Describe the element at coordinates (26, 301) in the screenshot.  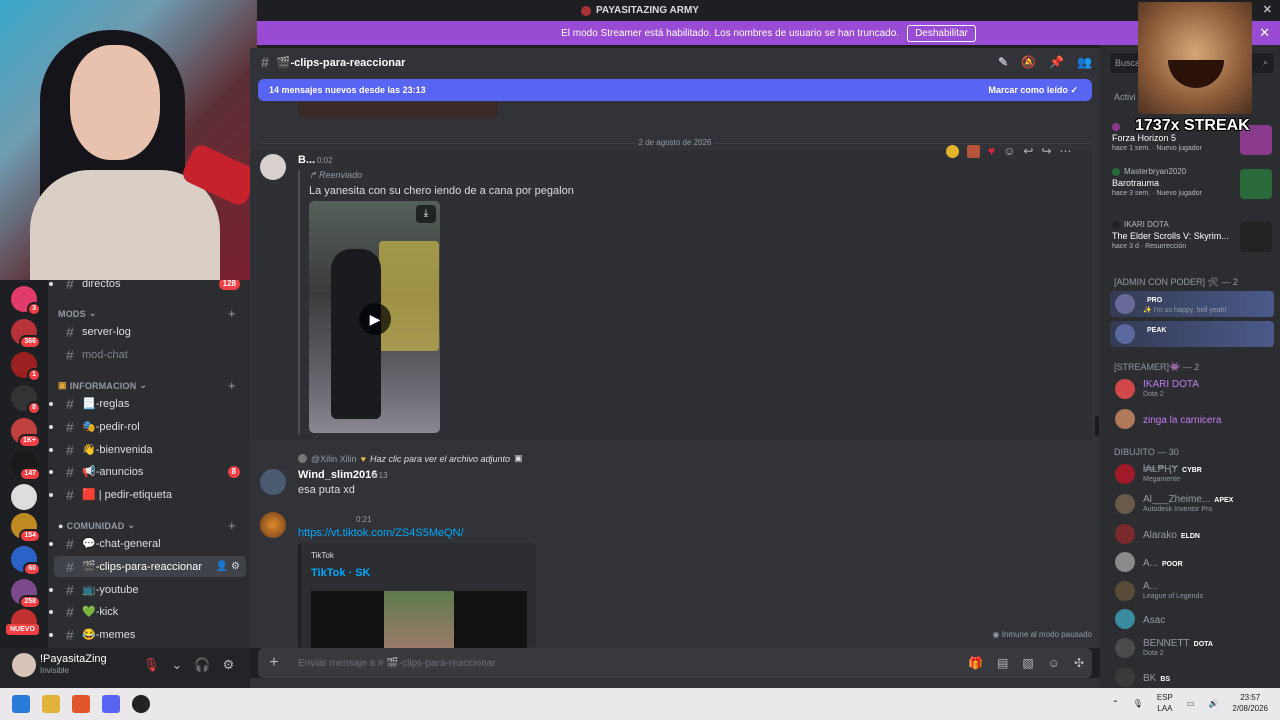
I see `server-icon: 3` at that location.